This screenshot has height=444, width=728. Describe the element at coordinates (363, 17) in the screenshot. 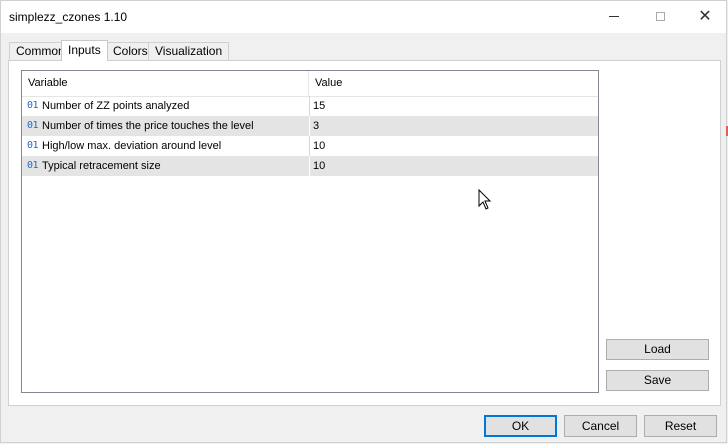

I see `title-bar: simplezz_czones 1.10 ✕` at that location.